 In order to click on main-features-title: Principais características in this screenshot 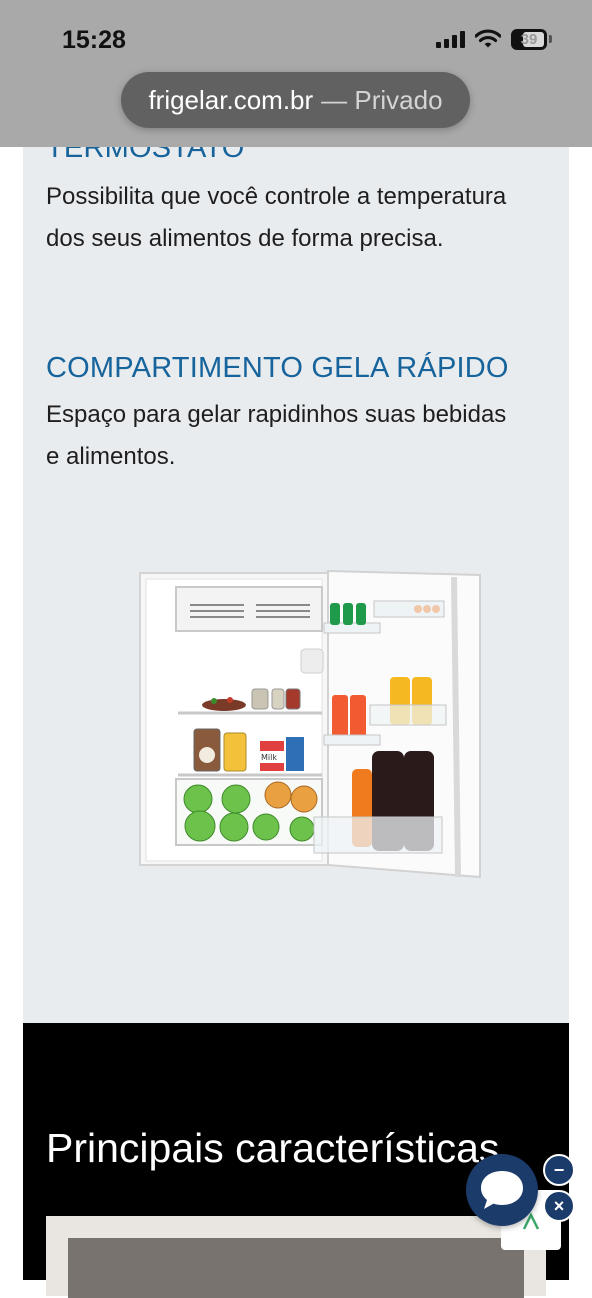, I will do `click(273, 1148)`.